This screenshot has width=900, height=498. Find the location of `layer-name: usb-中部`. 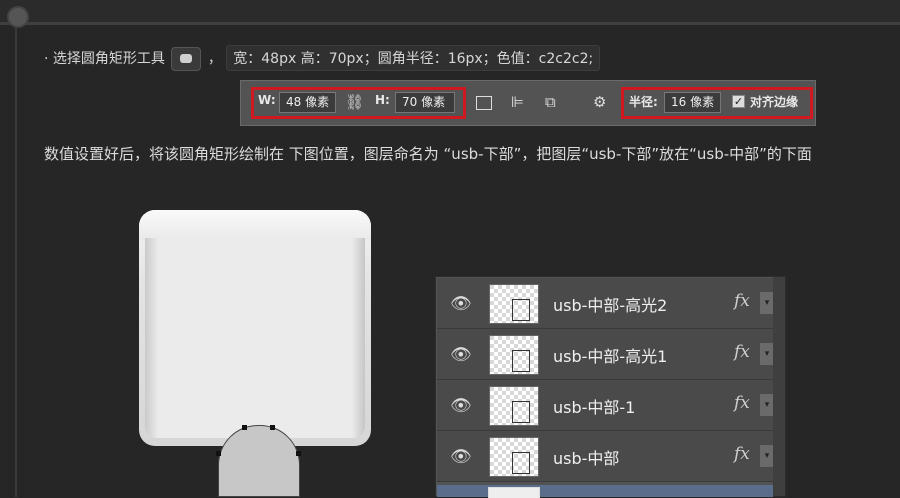

layer-name: usb-中部 is located at coordinates (586, 457).